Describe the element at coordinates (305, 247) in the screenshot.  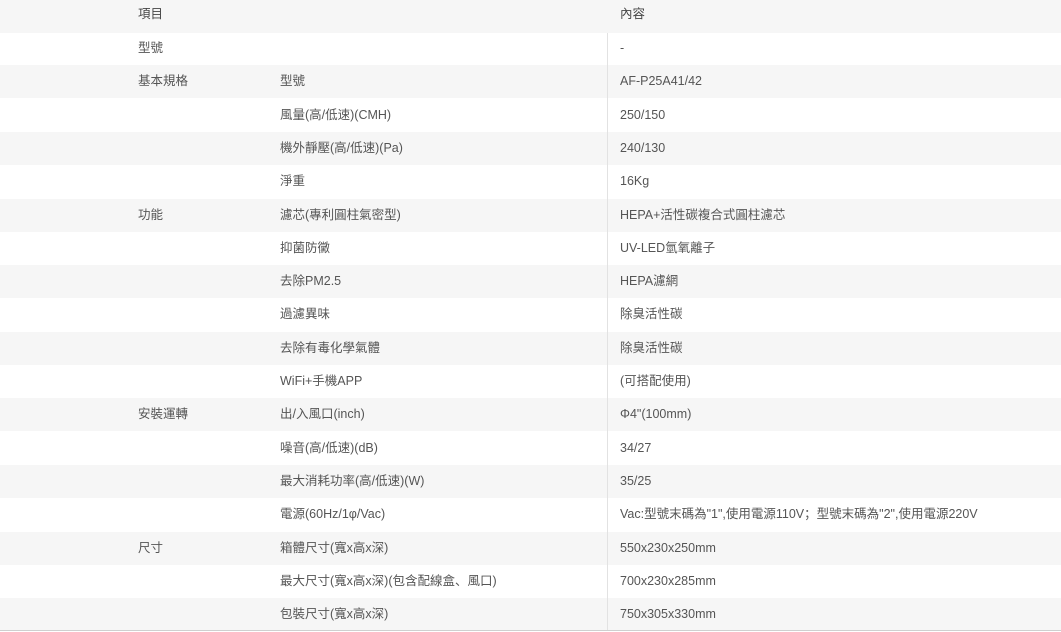
I see `row-item: 抑菌防黴` at that location.